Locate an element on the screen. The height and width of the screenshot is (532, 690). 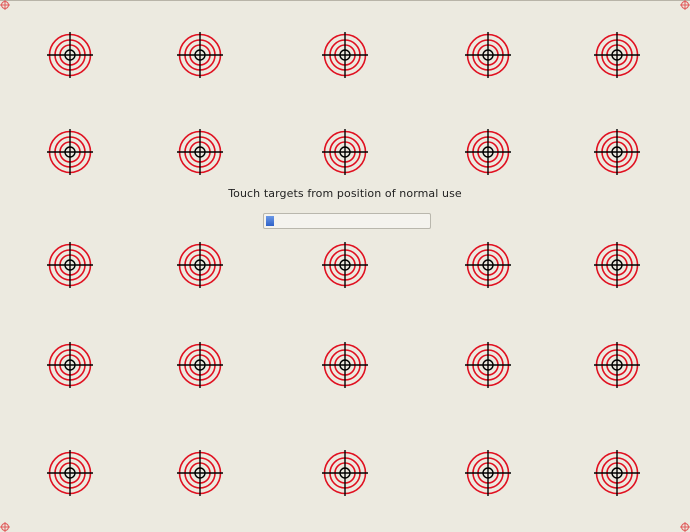
progress-bar is located at coordinates (347, 221).